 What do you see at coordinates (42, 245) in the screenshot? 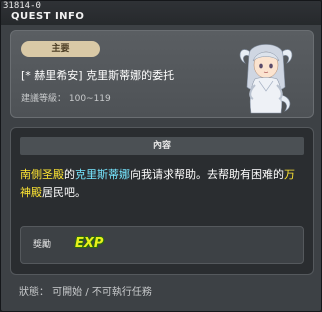
I see `reward-label: 獎勵` at bounding box center [42, 245].